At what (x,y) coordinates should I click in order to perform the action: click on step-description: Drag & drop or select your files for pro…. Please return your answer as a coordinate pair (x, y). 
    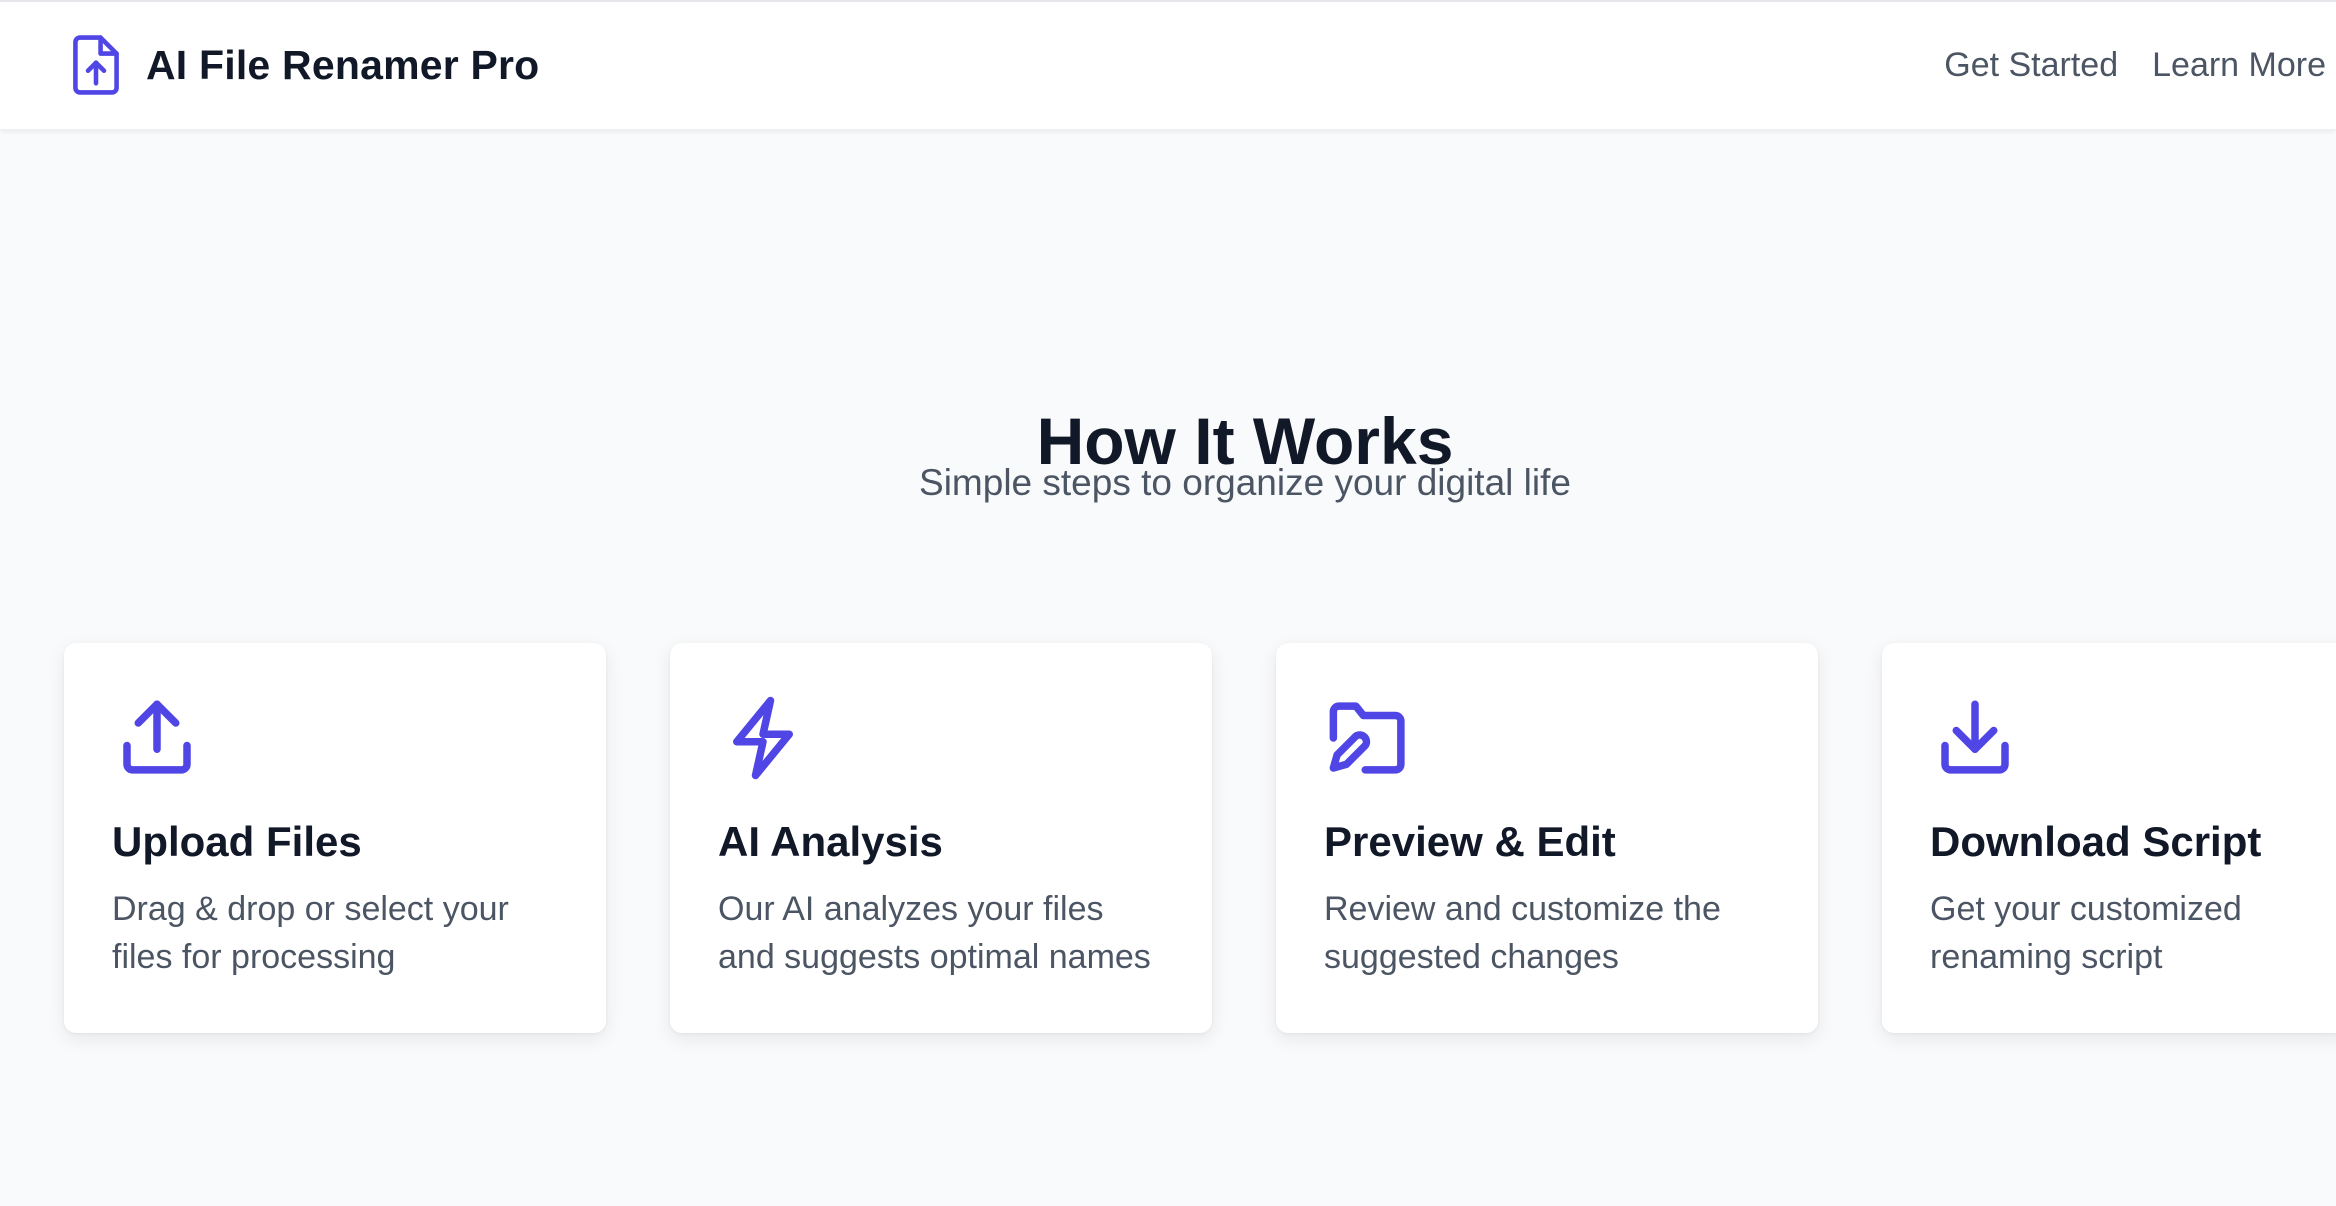
    Looking at the image, I should click on (310, 933).